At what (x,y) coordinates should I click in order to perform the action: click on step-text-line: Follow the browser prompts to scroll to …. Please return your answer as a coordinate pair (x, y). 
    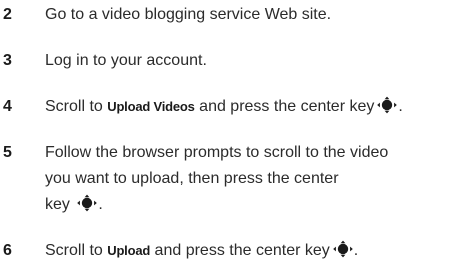
    Looking at the image, I should click on (217, 152).